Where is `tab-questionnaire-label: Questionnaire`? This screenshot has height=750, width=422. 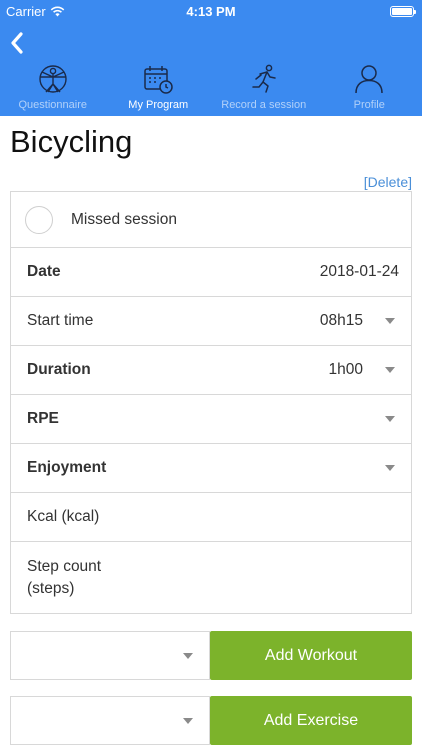
tab-questionnaire-label: Questionnaire is located at coordinates (53, 105).